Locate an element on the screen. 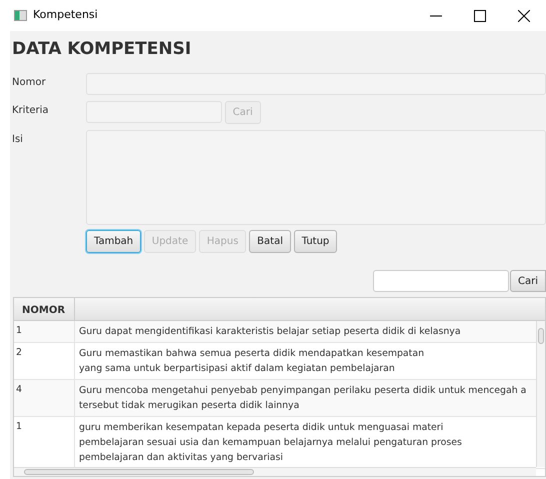 The height and width of the screenshot is (479, 546). search-button: Cari is located at coordinates (528, 281).